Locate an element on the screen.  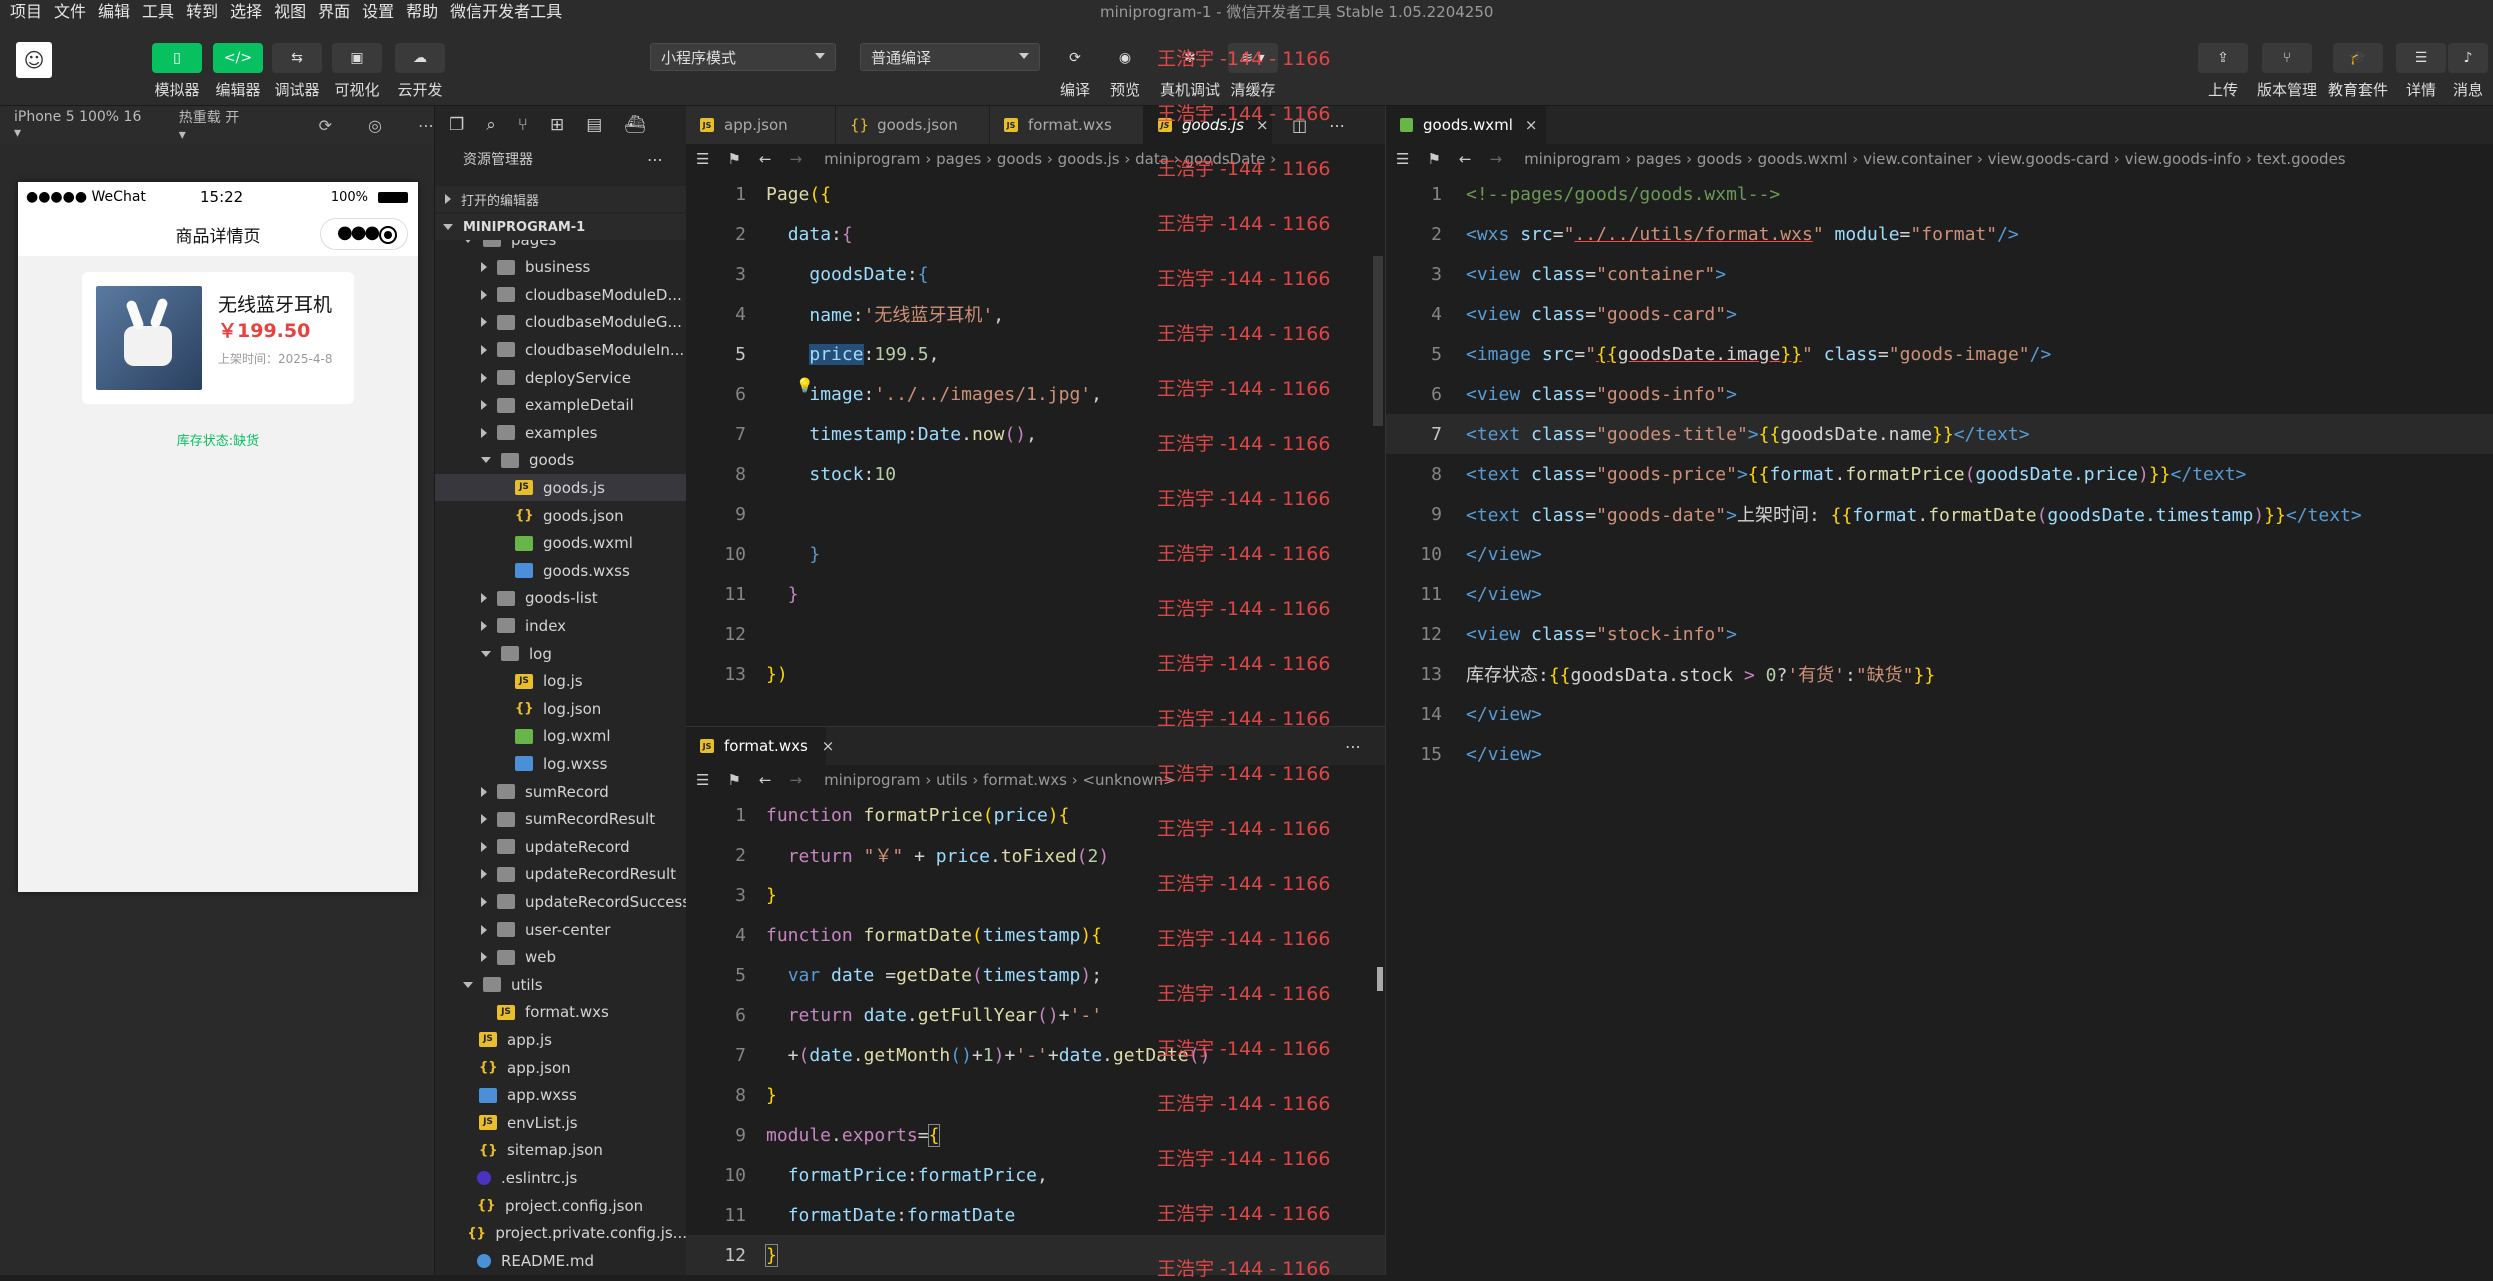
source-control-icon: ⑂ is located at coordinates (523, 125).